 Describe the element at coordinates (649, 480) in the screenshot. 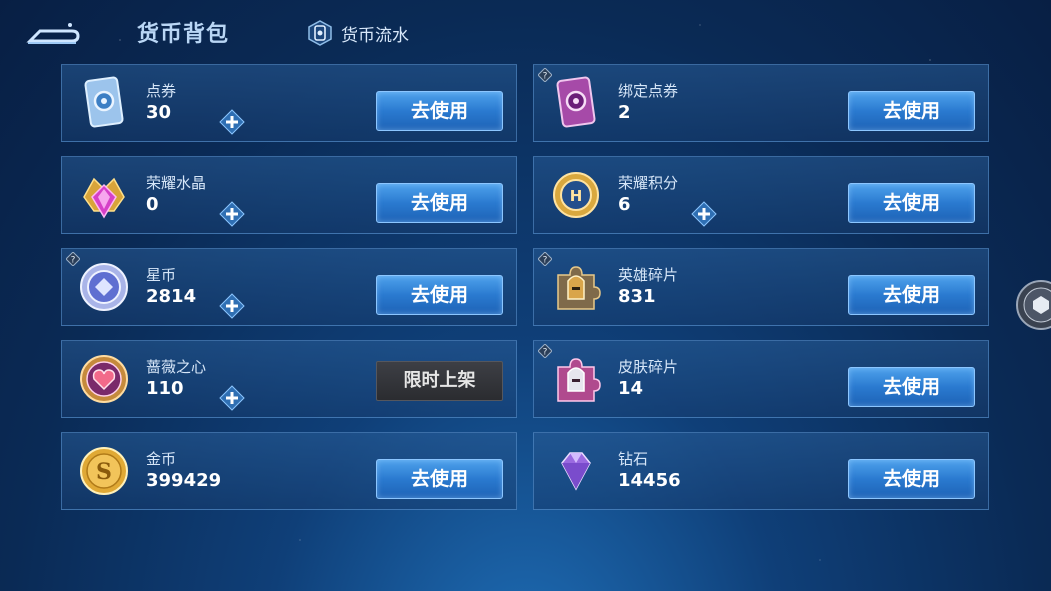

I see `currency-amount: 14456` at that location.